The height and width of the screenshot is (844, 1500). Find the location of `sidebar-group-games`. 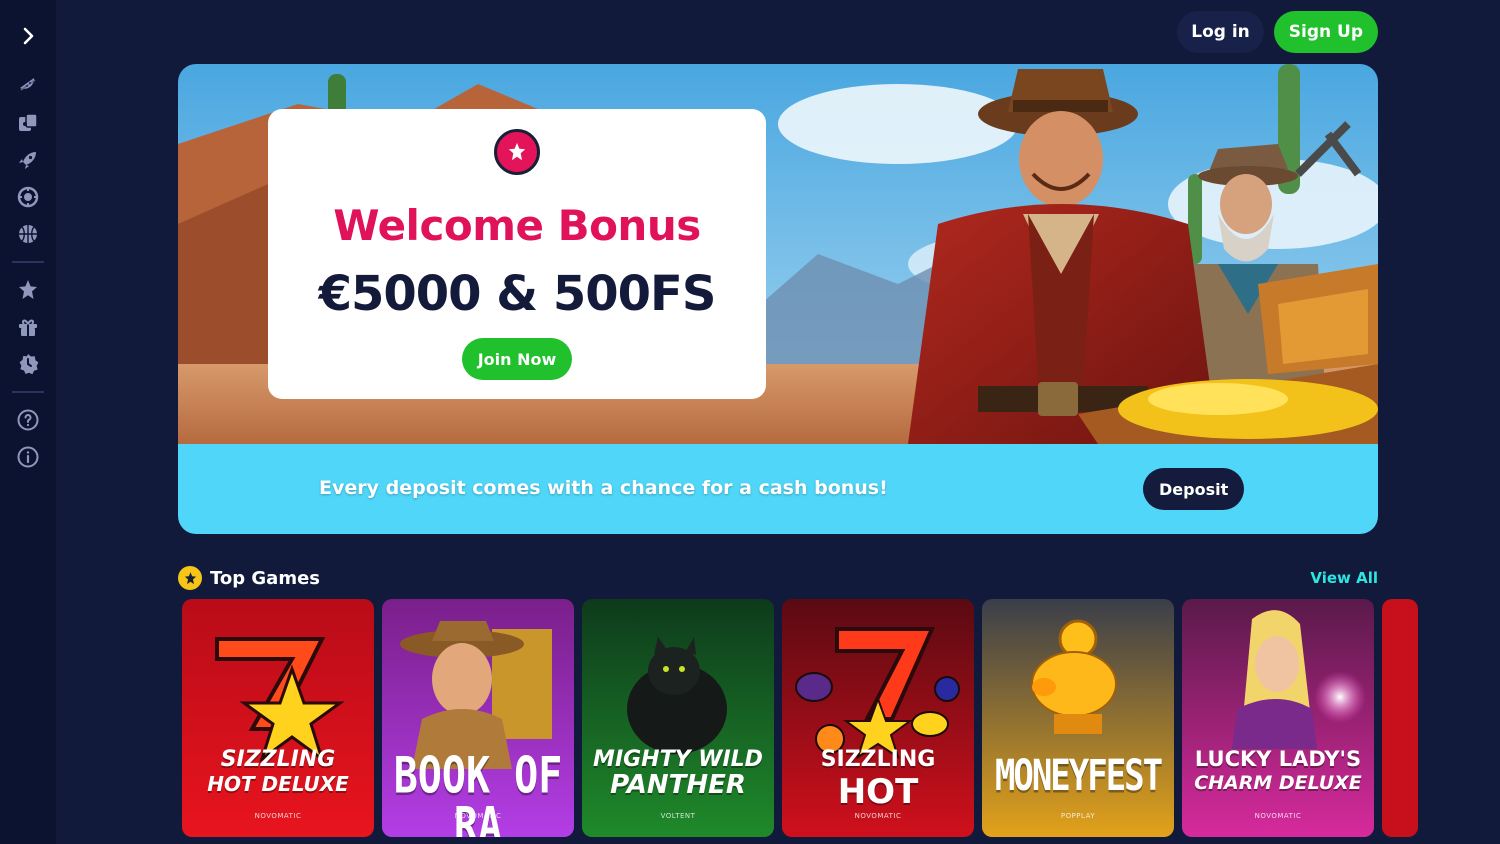

sidebar-group-games is located at coordinates (28, 160).